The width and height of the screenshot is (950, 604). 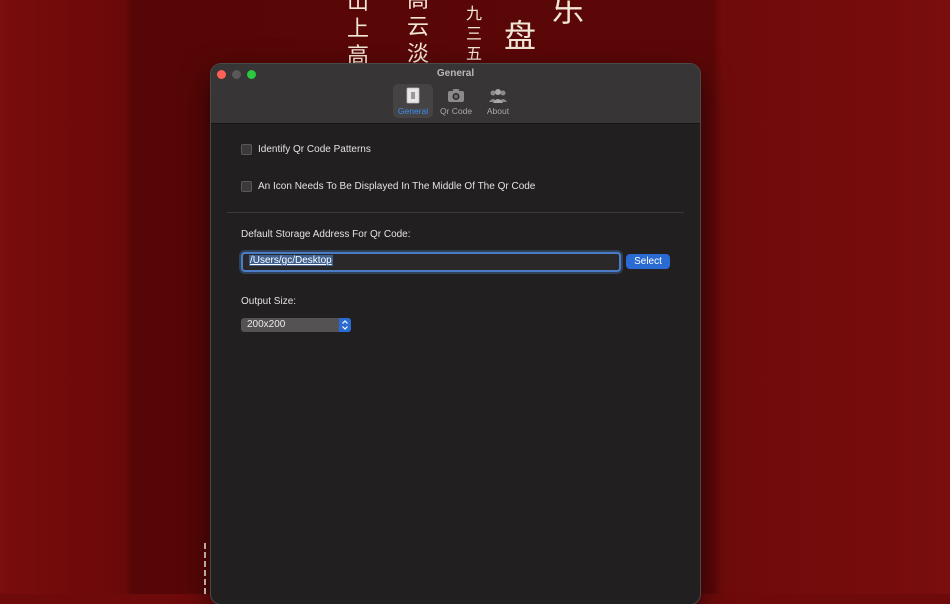 What do you see at coordinates (418, 27) in the screenshot?
I see `wallpaper-char: 云` at bounding box center [418, 27].